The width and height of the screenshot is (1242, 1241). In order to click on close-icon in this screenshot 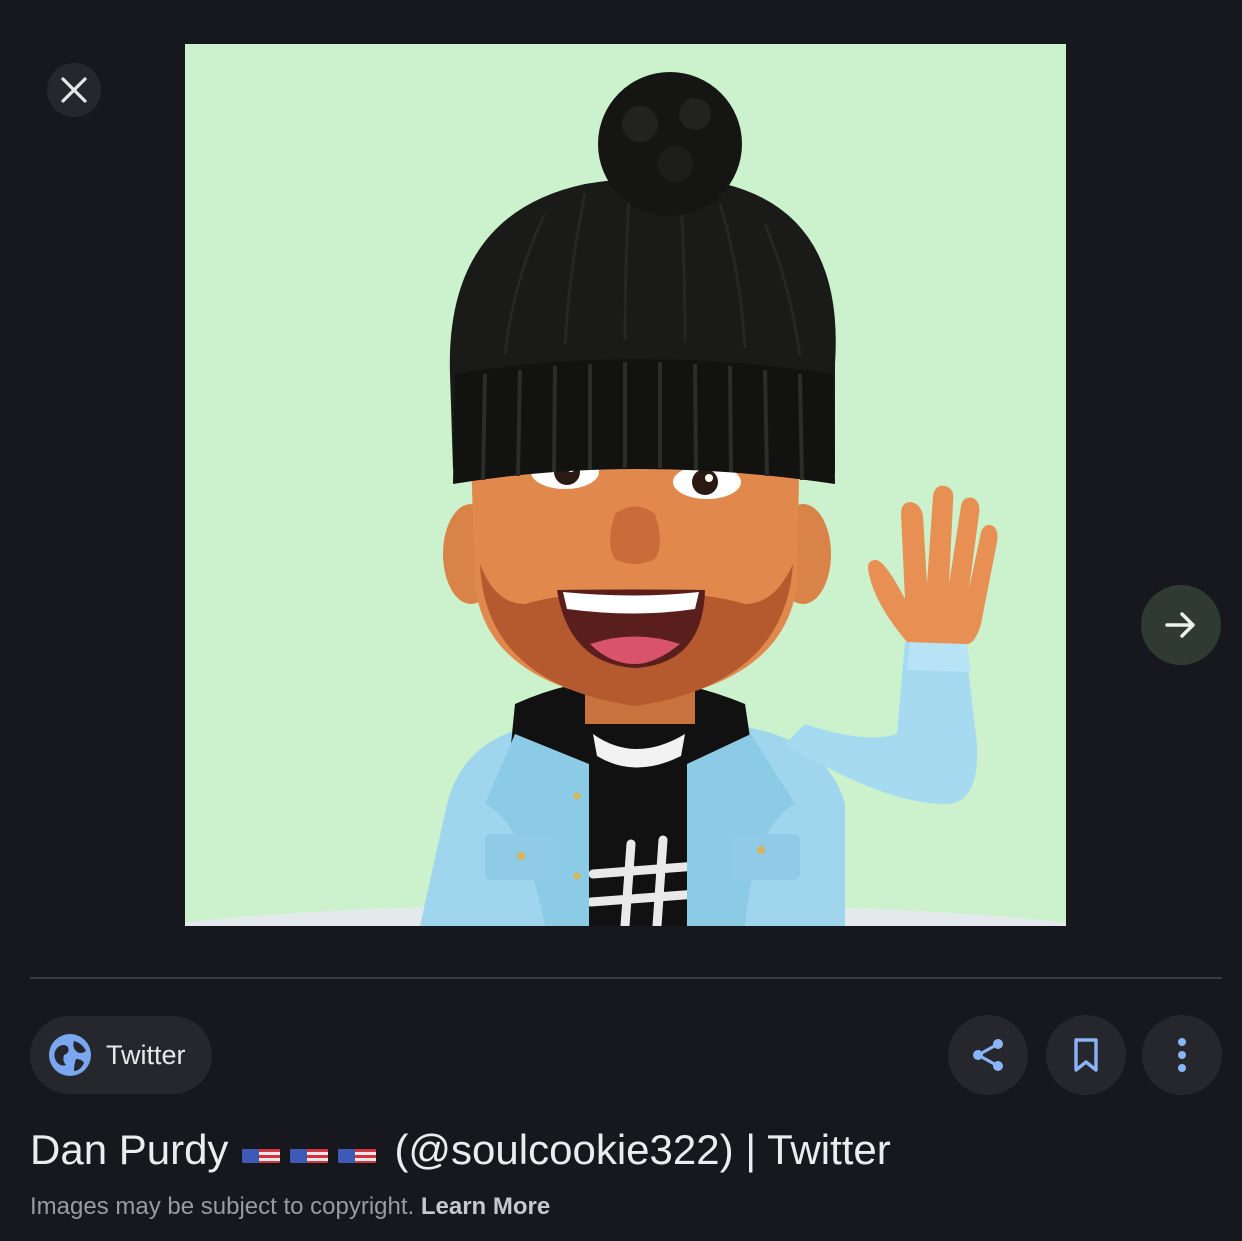, I will do `click(74, 90)`.